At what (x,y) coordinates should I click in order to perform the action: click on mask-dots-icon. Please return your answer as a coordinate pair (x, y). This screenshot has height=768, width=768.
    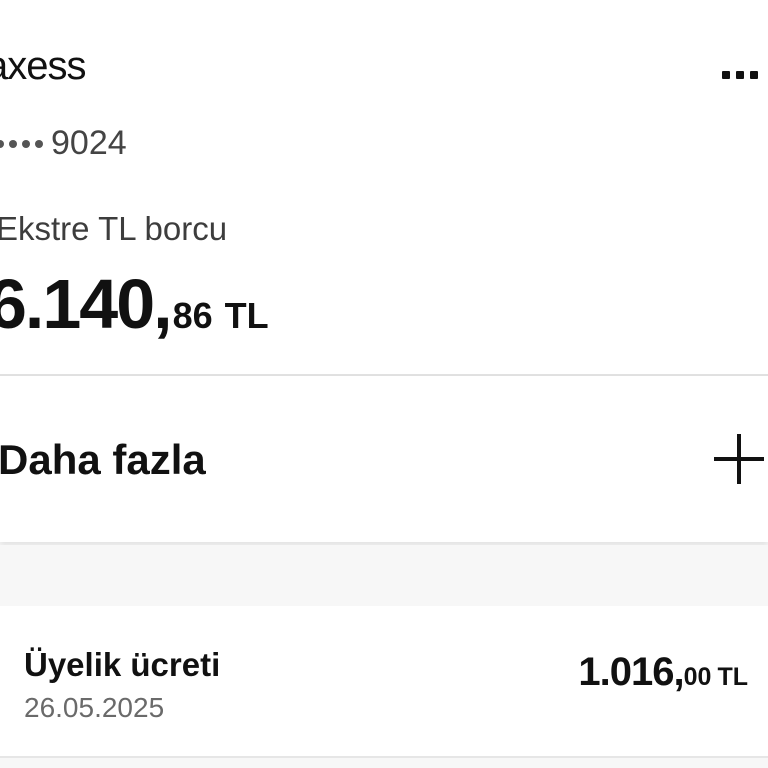
    Looking at the image, I should click on (21, 143).